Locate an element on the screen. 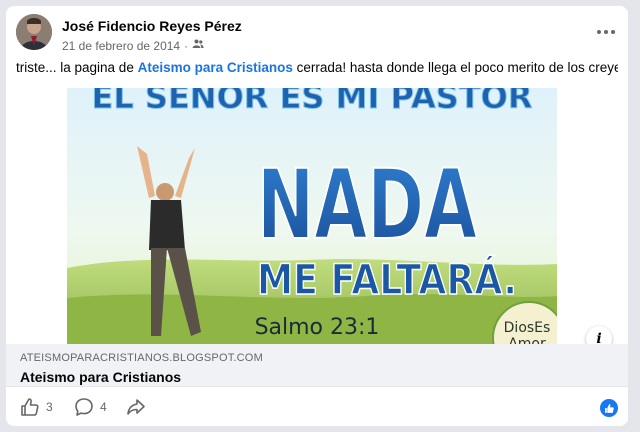  like-count: 3 is located at coordinates (49, 407).